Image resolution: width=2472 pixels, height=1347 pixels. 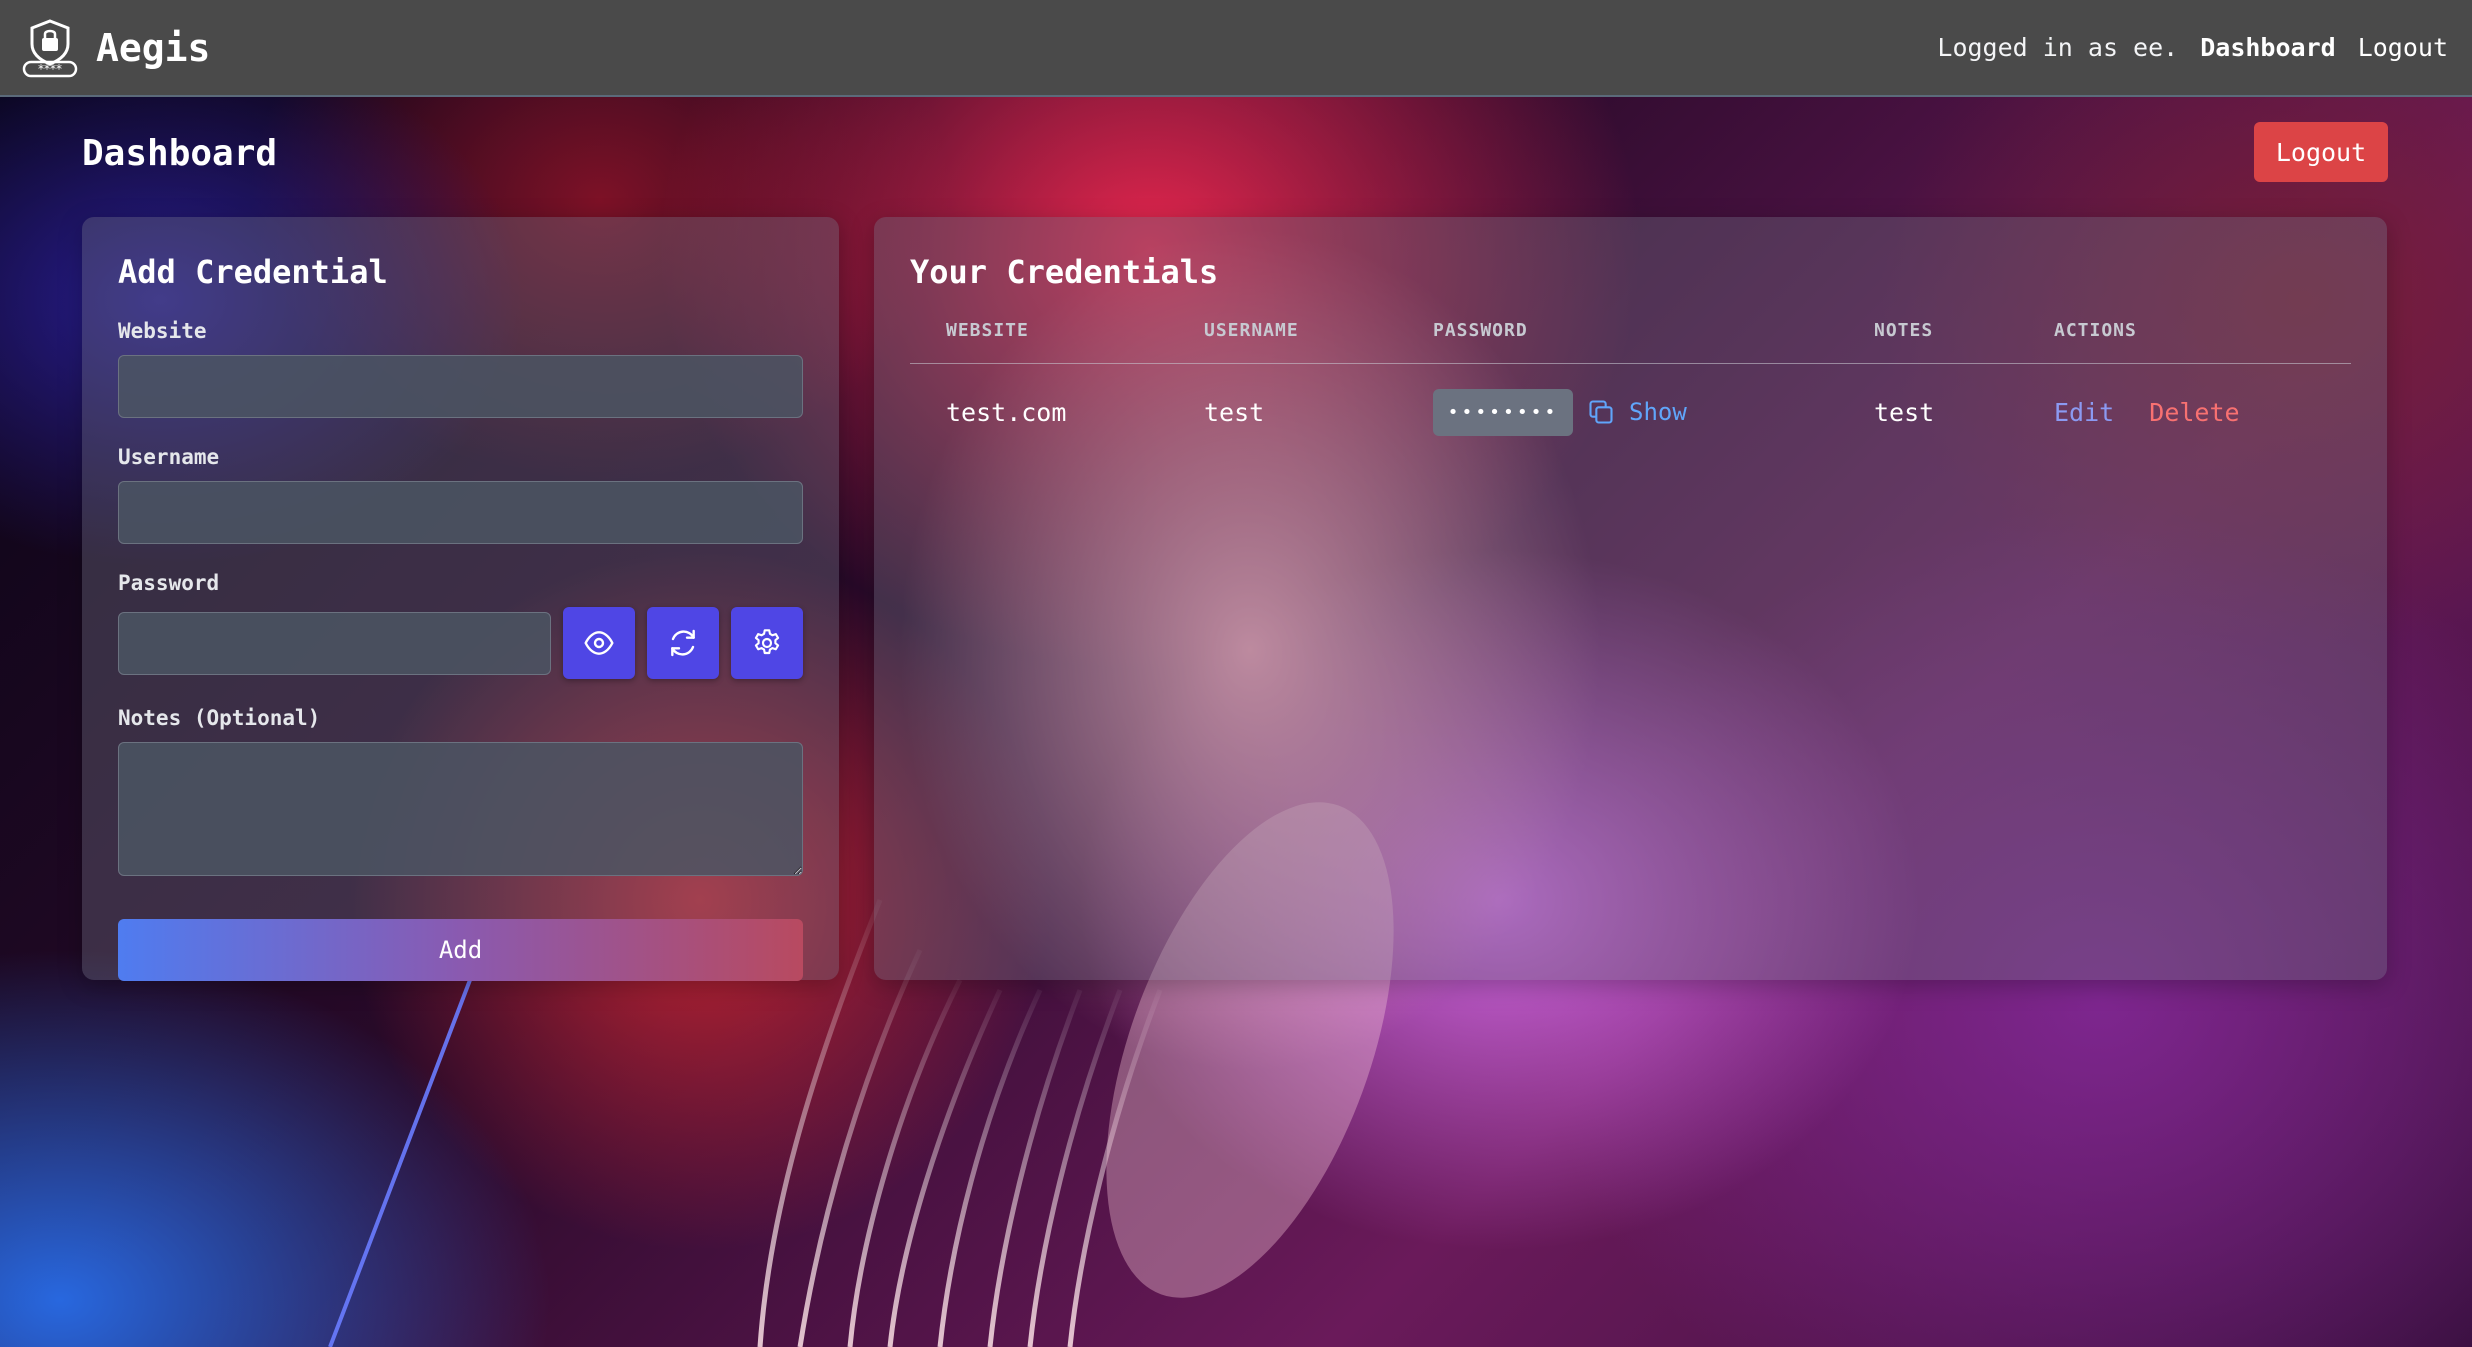 I want to click on password-settings-button, so click(x=767, y=643).